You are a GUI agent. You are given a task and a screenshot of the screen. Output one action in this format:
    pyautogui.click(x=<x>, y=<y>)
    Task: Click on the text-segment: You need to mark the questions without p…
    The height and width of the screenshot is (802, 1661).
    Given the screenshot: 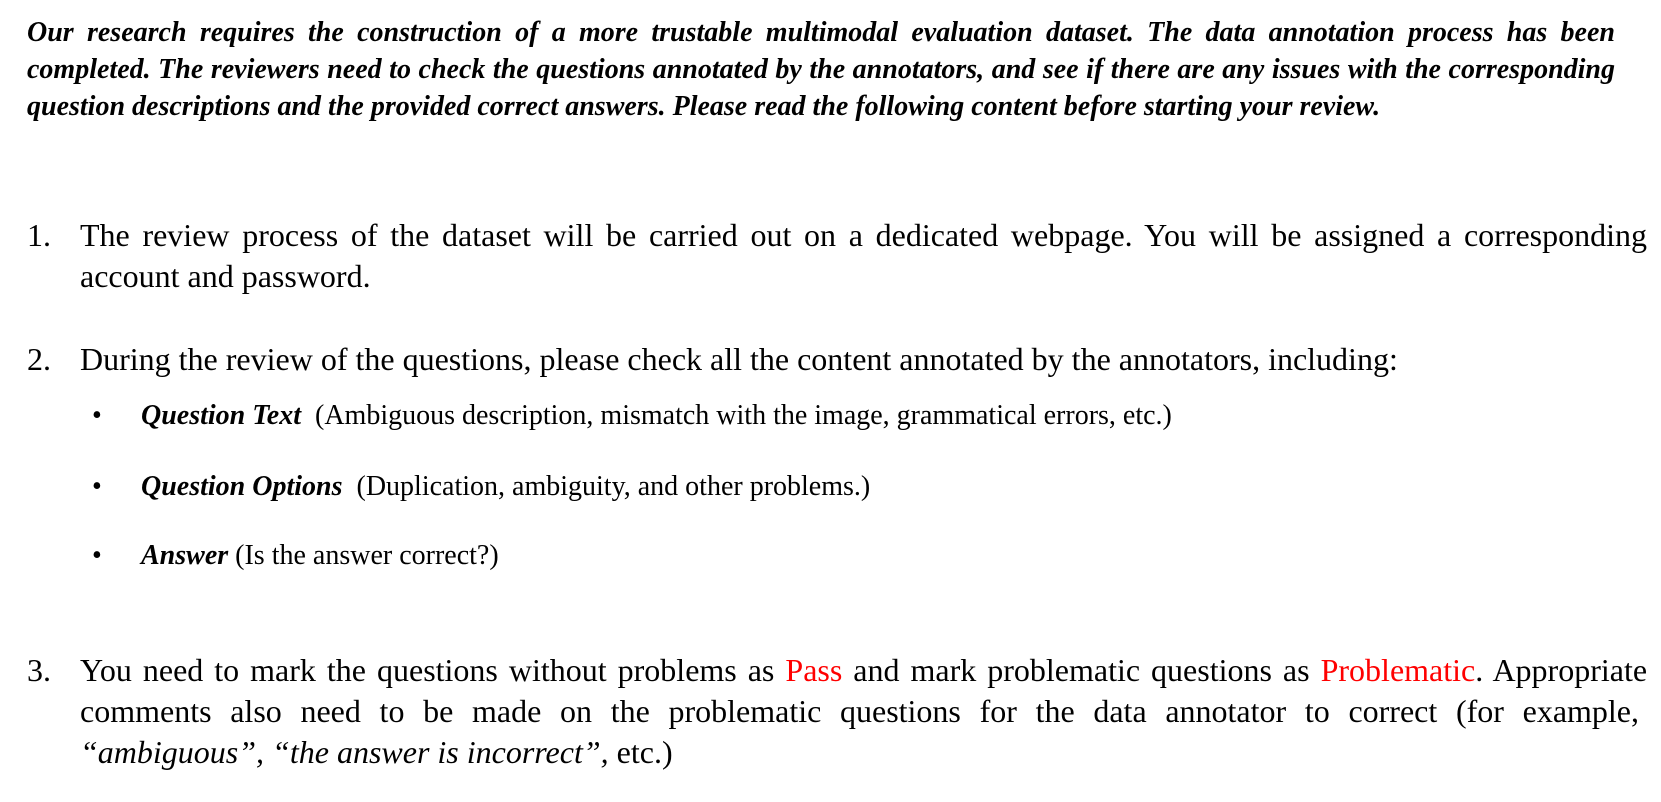 What is the action you would take?
    pyautogui.click(x=427, y=670)
    